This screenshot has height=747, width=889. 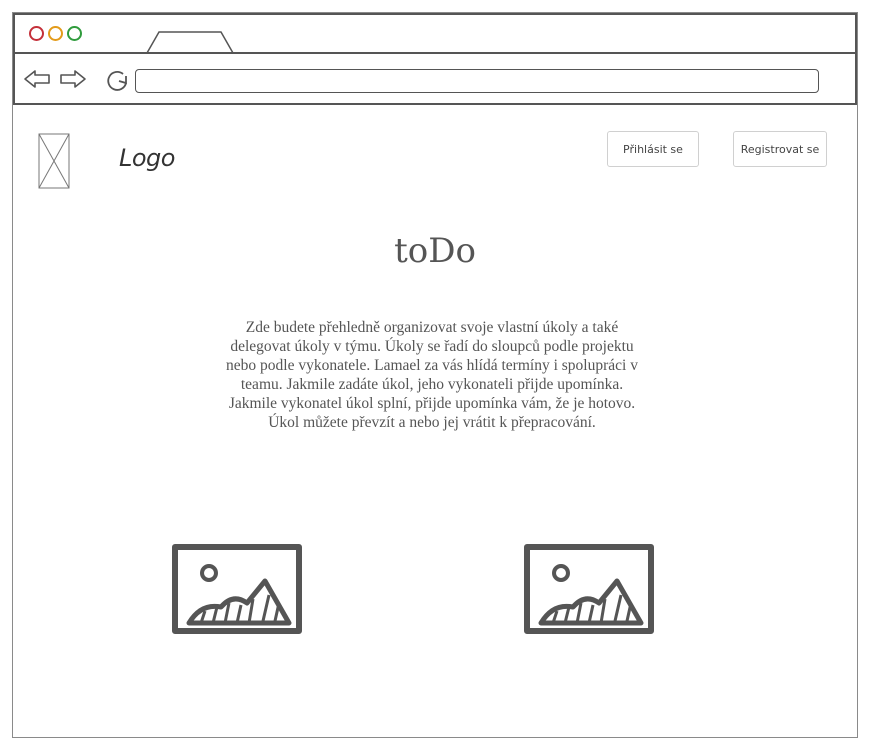 I want to click on reload-icon, so click(x=118, y=81).